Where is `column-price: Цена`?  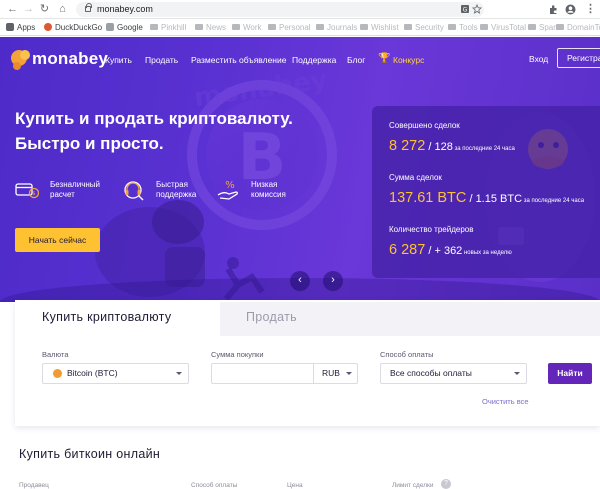 column-price: Цена is located at coordinates (295, 485).